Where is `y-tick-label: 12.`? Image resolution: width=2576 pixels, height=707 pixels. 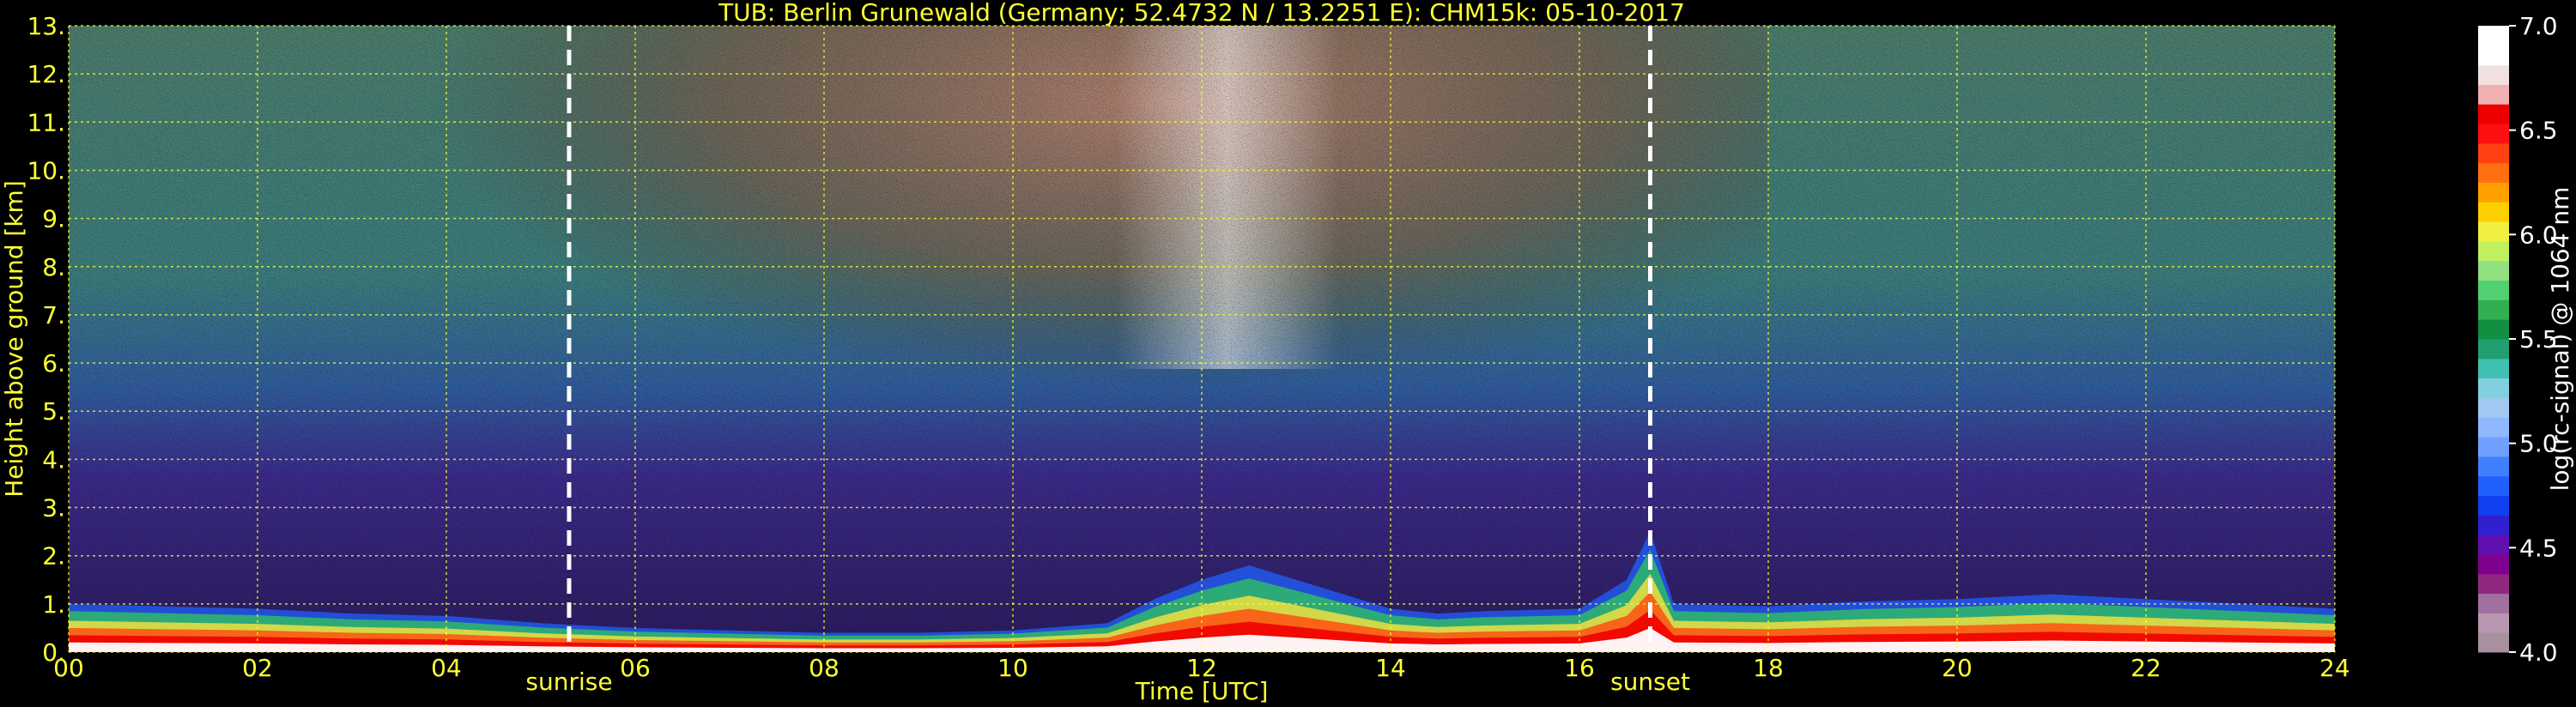 y-tick-label: 12. is located at coordinates (46, 74).